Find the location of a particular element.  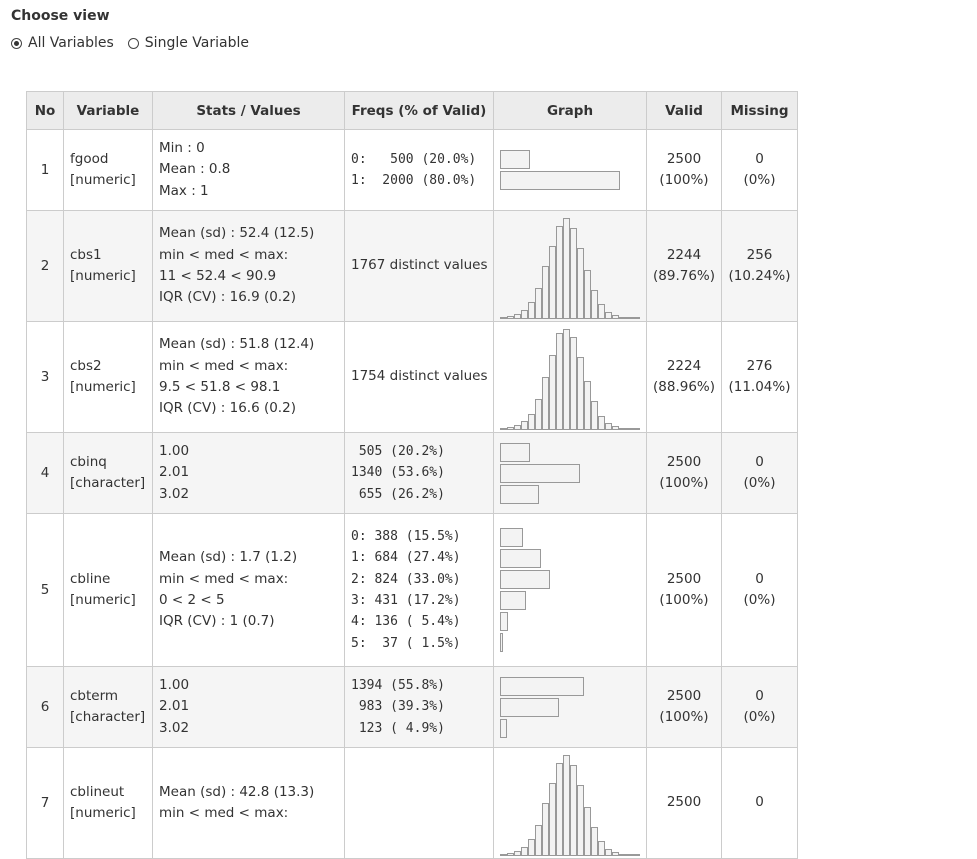

variable-name: cbs2 is located at coordinates (86, 365).